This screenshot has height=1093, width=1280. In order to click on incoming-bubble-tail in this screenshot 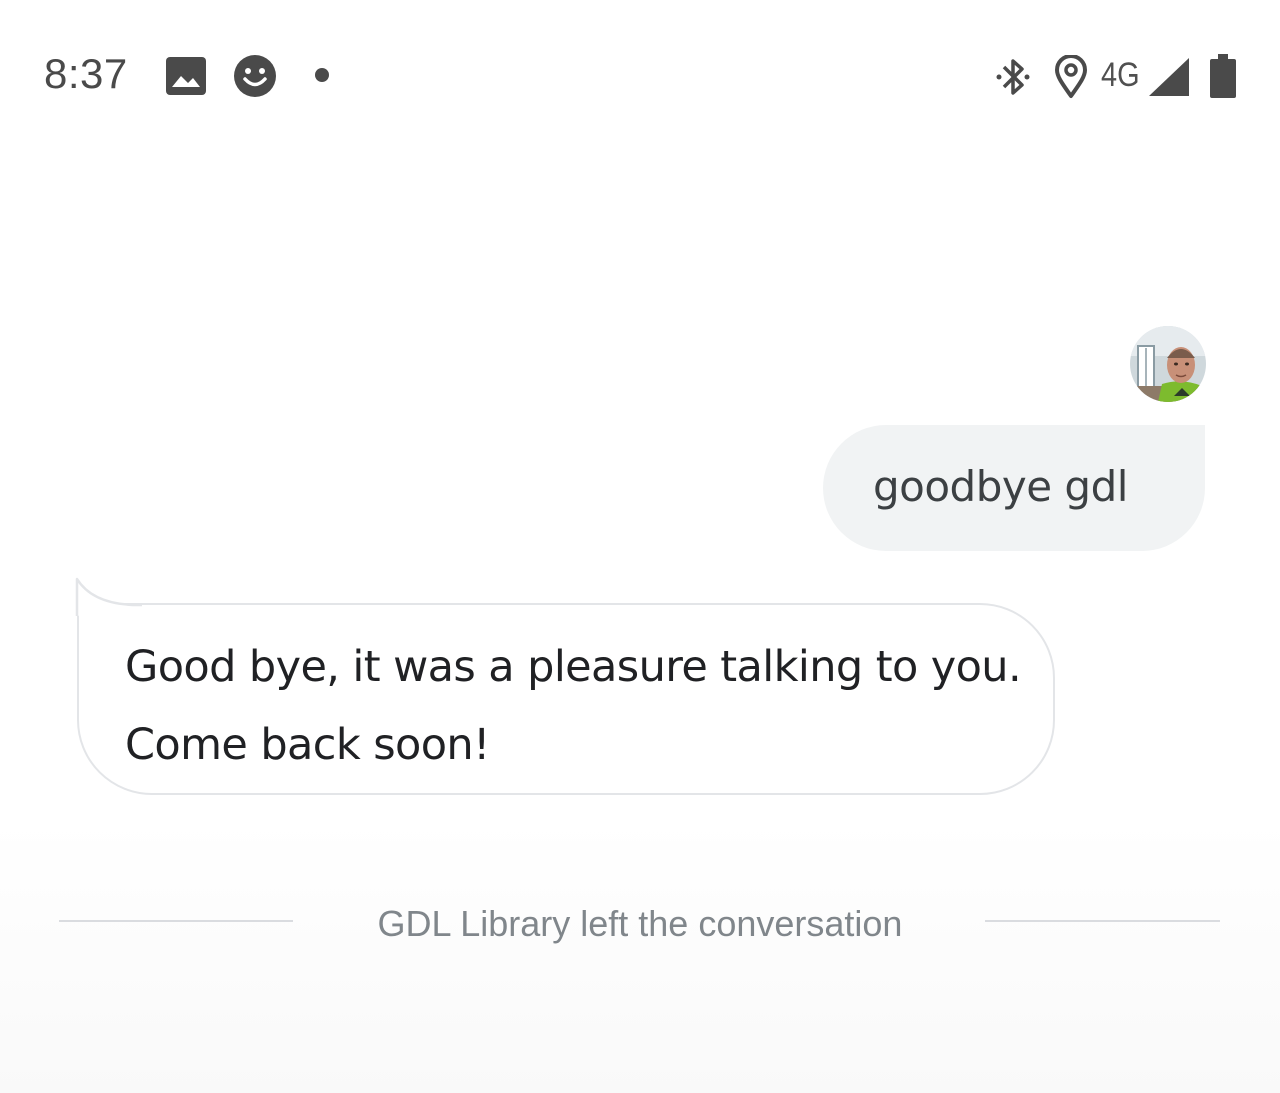, I will do `click(109, 596)`.